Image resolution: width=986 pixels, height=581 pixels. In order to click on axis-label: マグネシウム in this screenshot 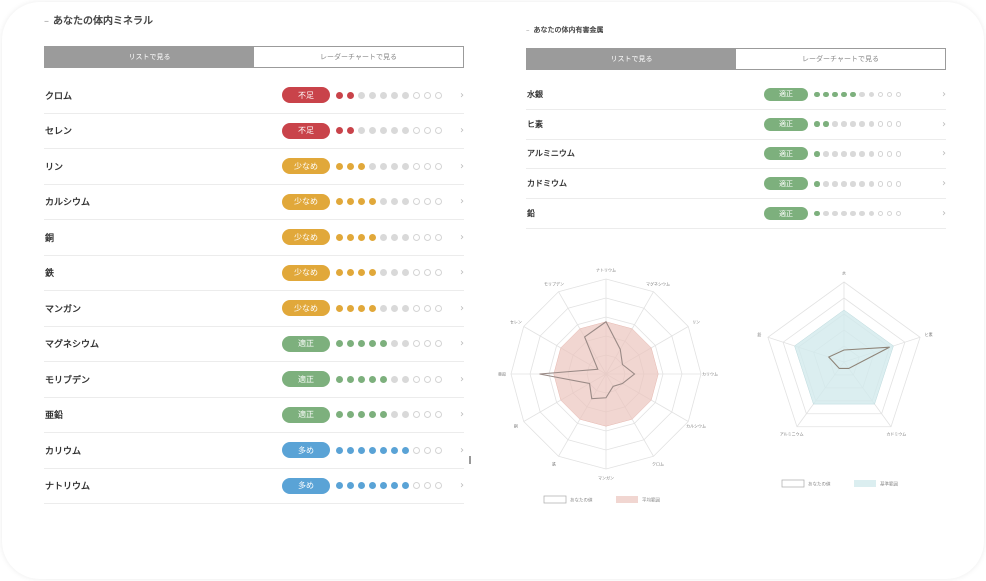, I will do `click(658, 283)`.